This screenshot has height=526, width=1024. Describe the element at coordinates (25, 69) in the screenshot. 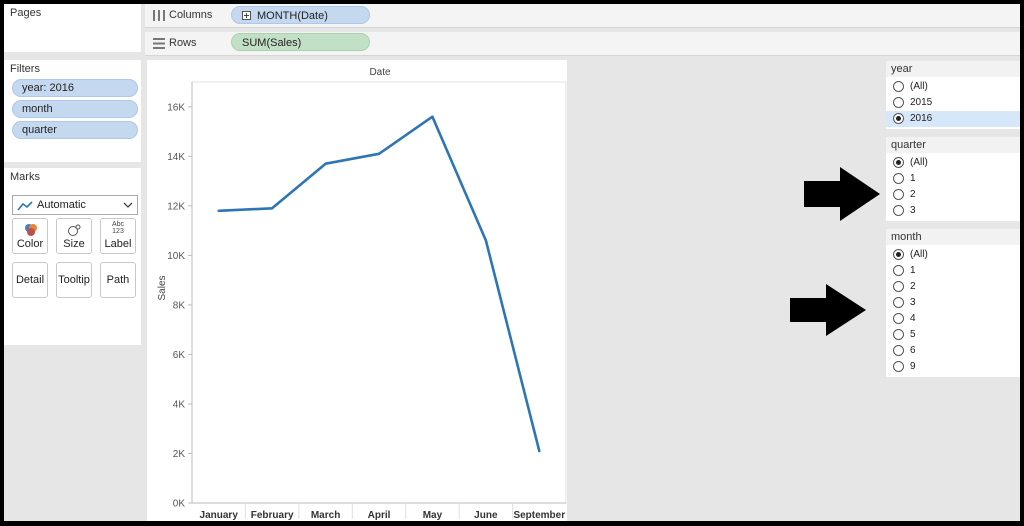

I see `filters-title: Filters` at that location.